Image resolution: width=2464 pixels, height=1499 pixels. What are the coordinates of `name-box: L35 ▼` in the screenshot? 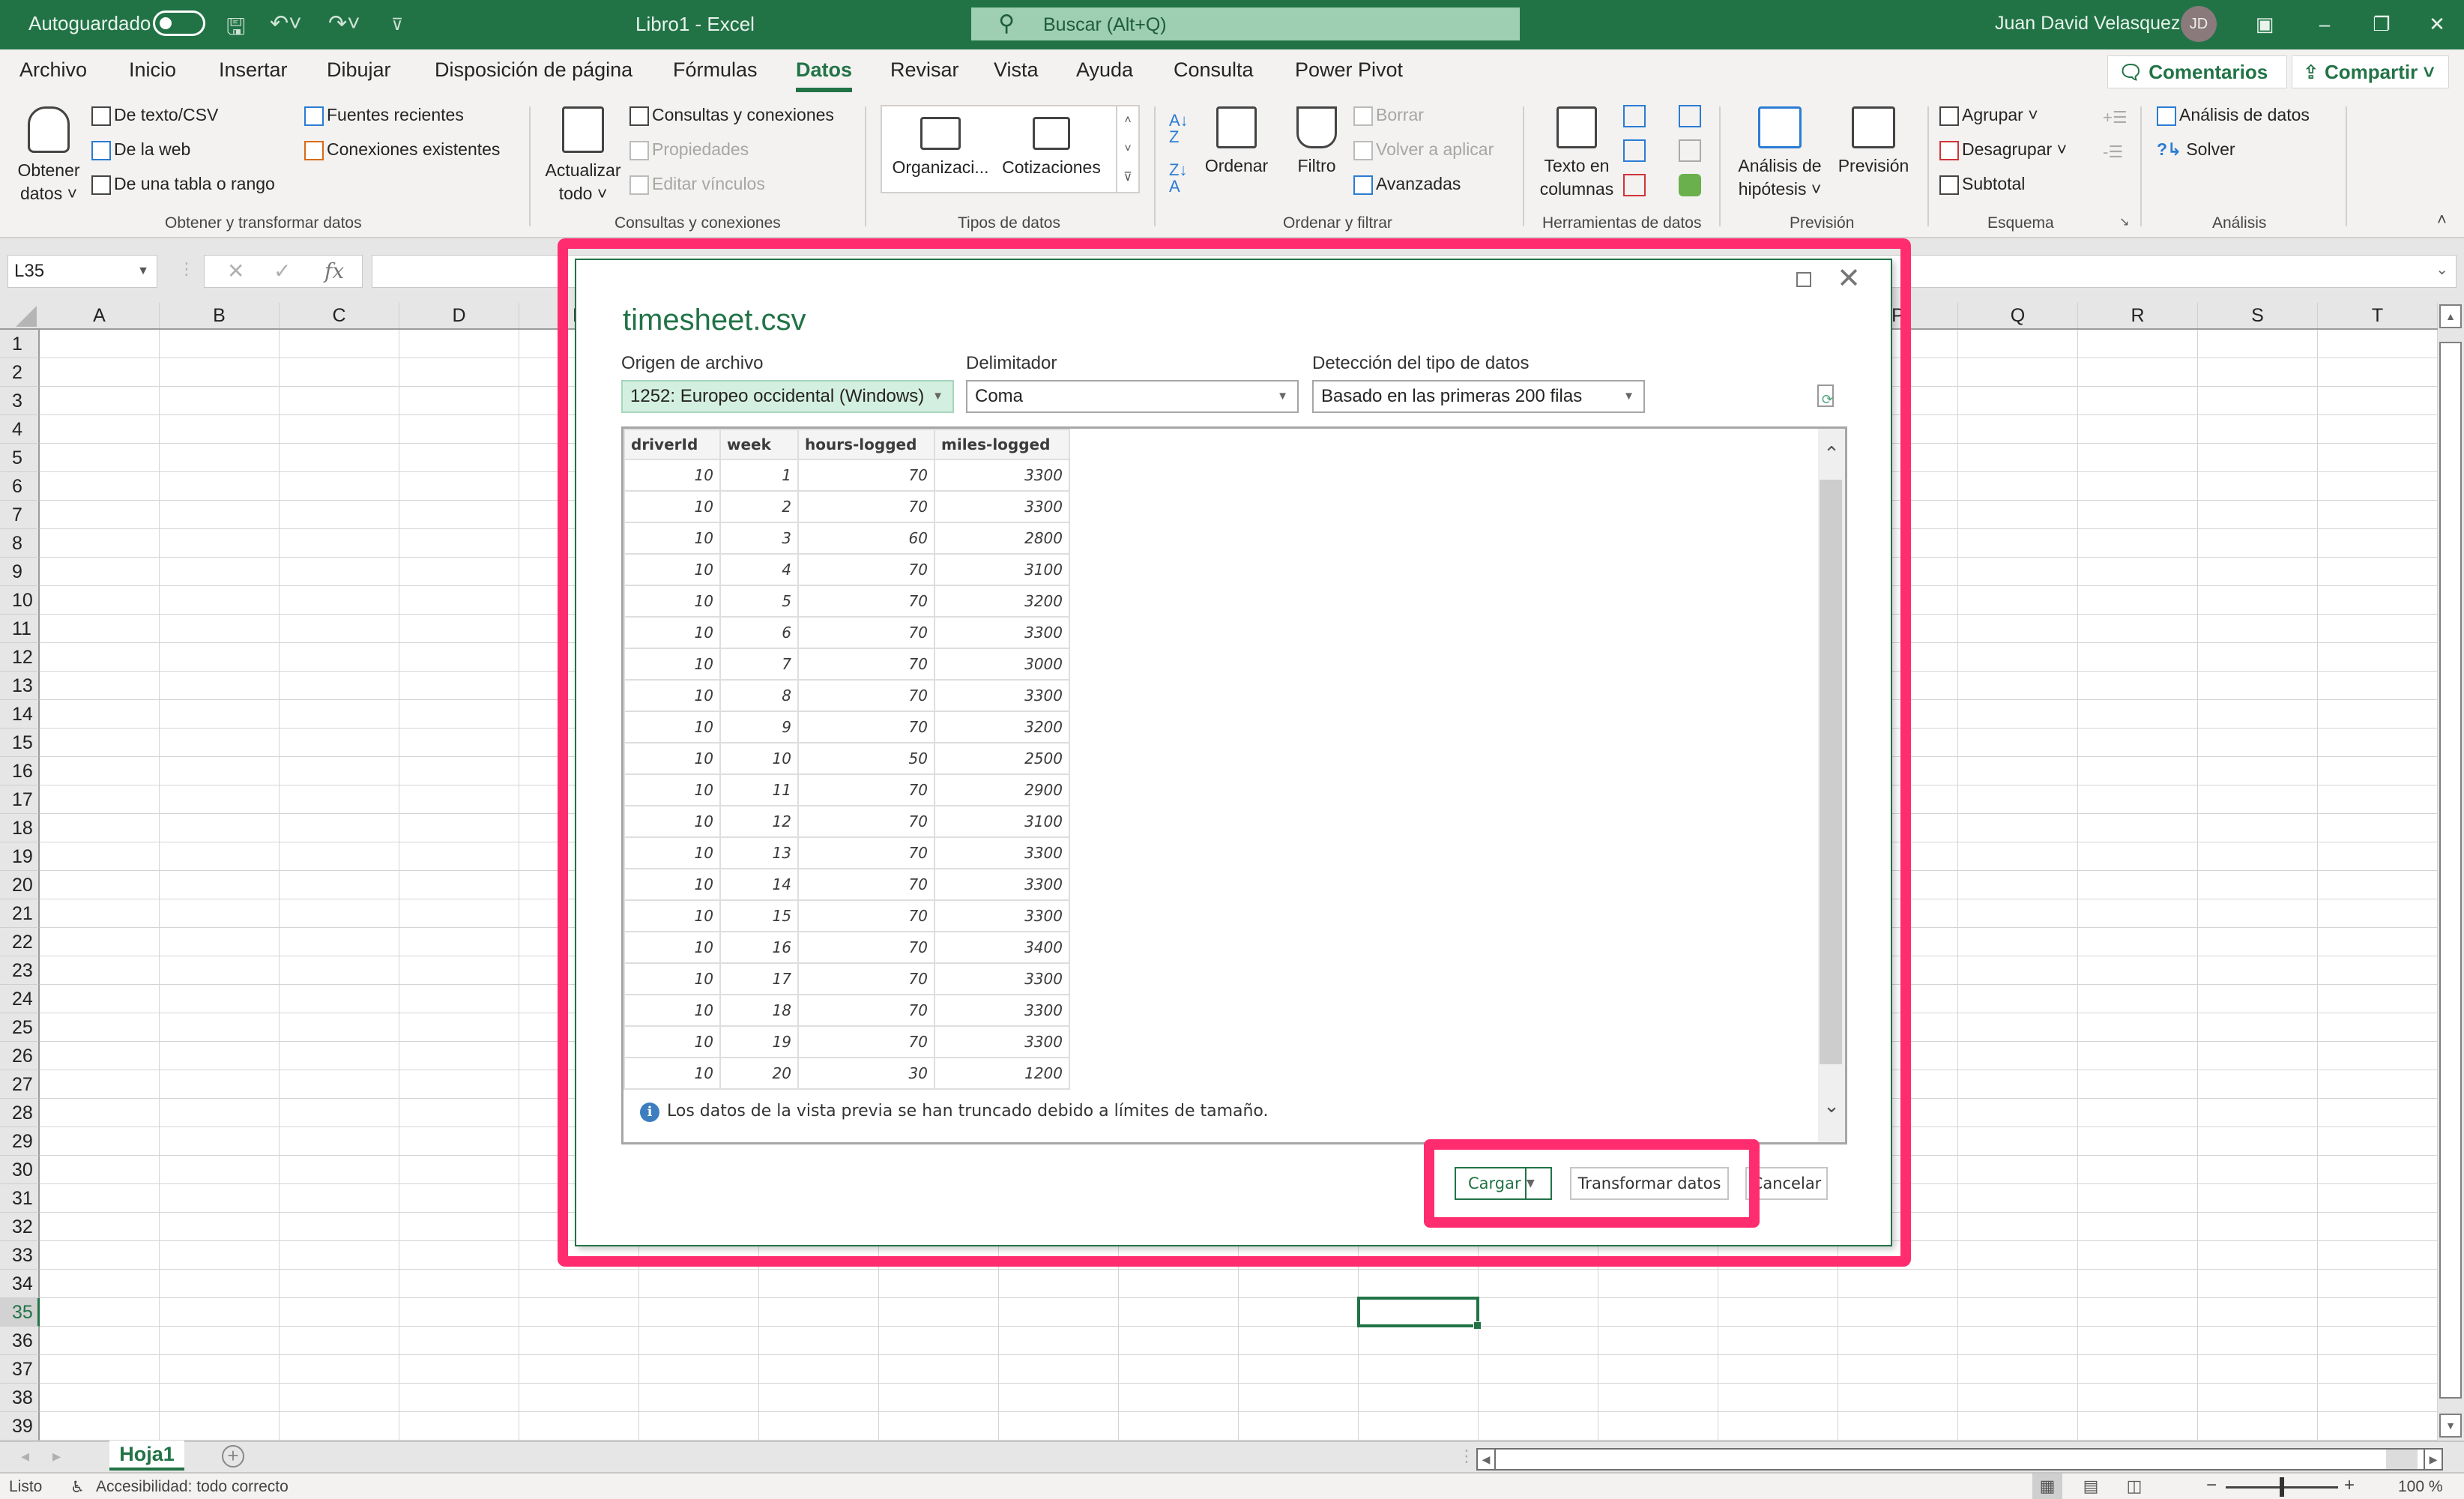 It's located at (82, 271).